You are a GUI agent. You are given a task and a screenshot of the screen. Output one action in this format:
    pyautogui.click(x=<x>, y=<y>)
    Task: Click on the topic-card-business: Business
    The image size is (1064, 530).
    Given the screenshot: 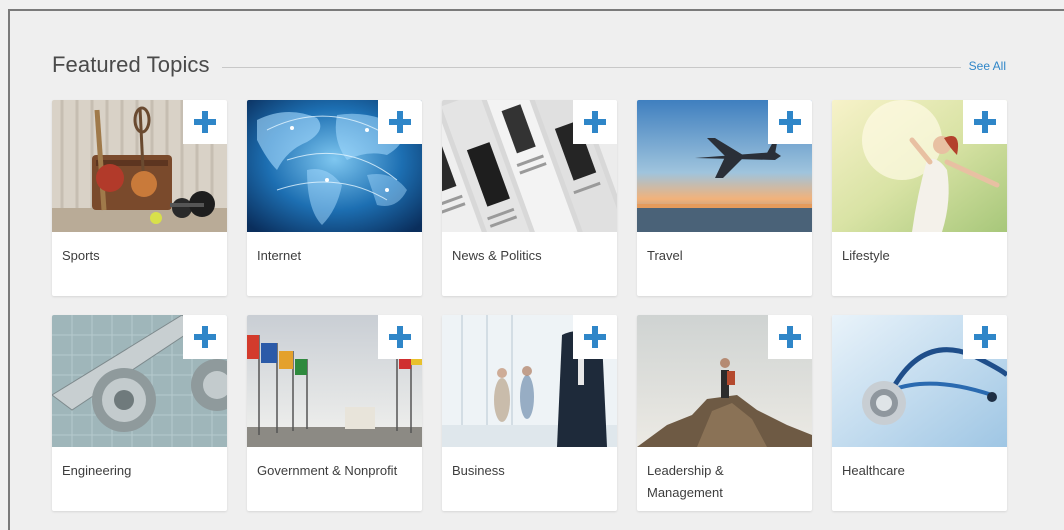 What is the action you would take?
    pyautogui.click(x=529, y=413)
    